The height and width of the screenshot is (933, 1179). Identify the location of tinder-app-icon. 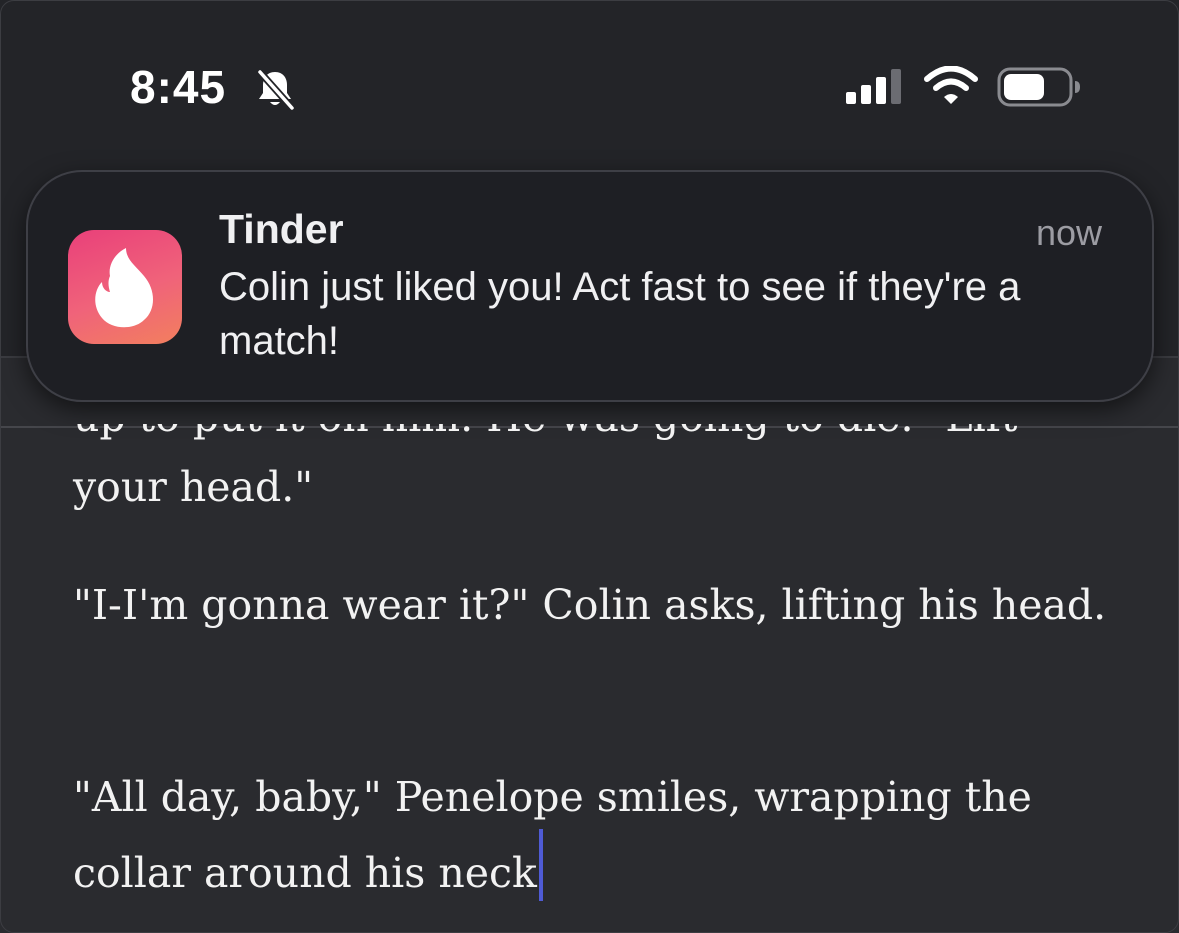
(125, 287).